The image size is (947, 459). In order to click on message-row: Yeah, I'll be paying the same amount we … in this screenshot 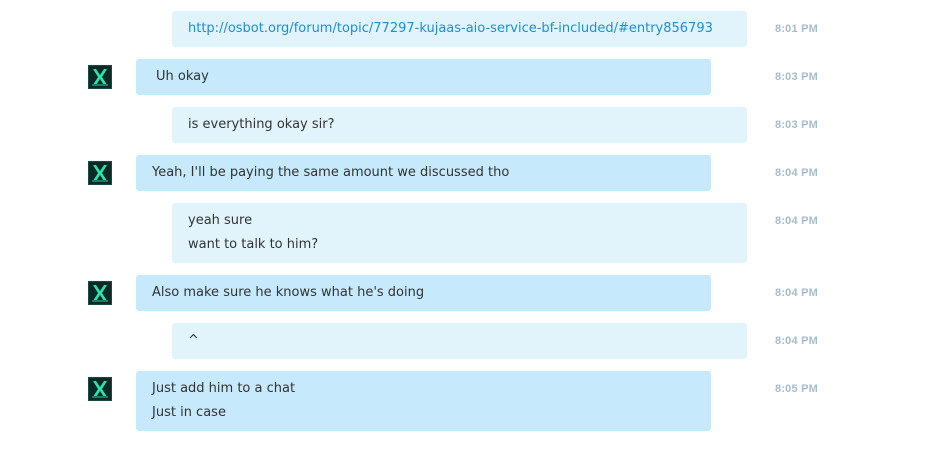, I will do `click(473, 173)`.